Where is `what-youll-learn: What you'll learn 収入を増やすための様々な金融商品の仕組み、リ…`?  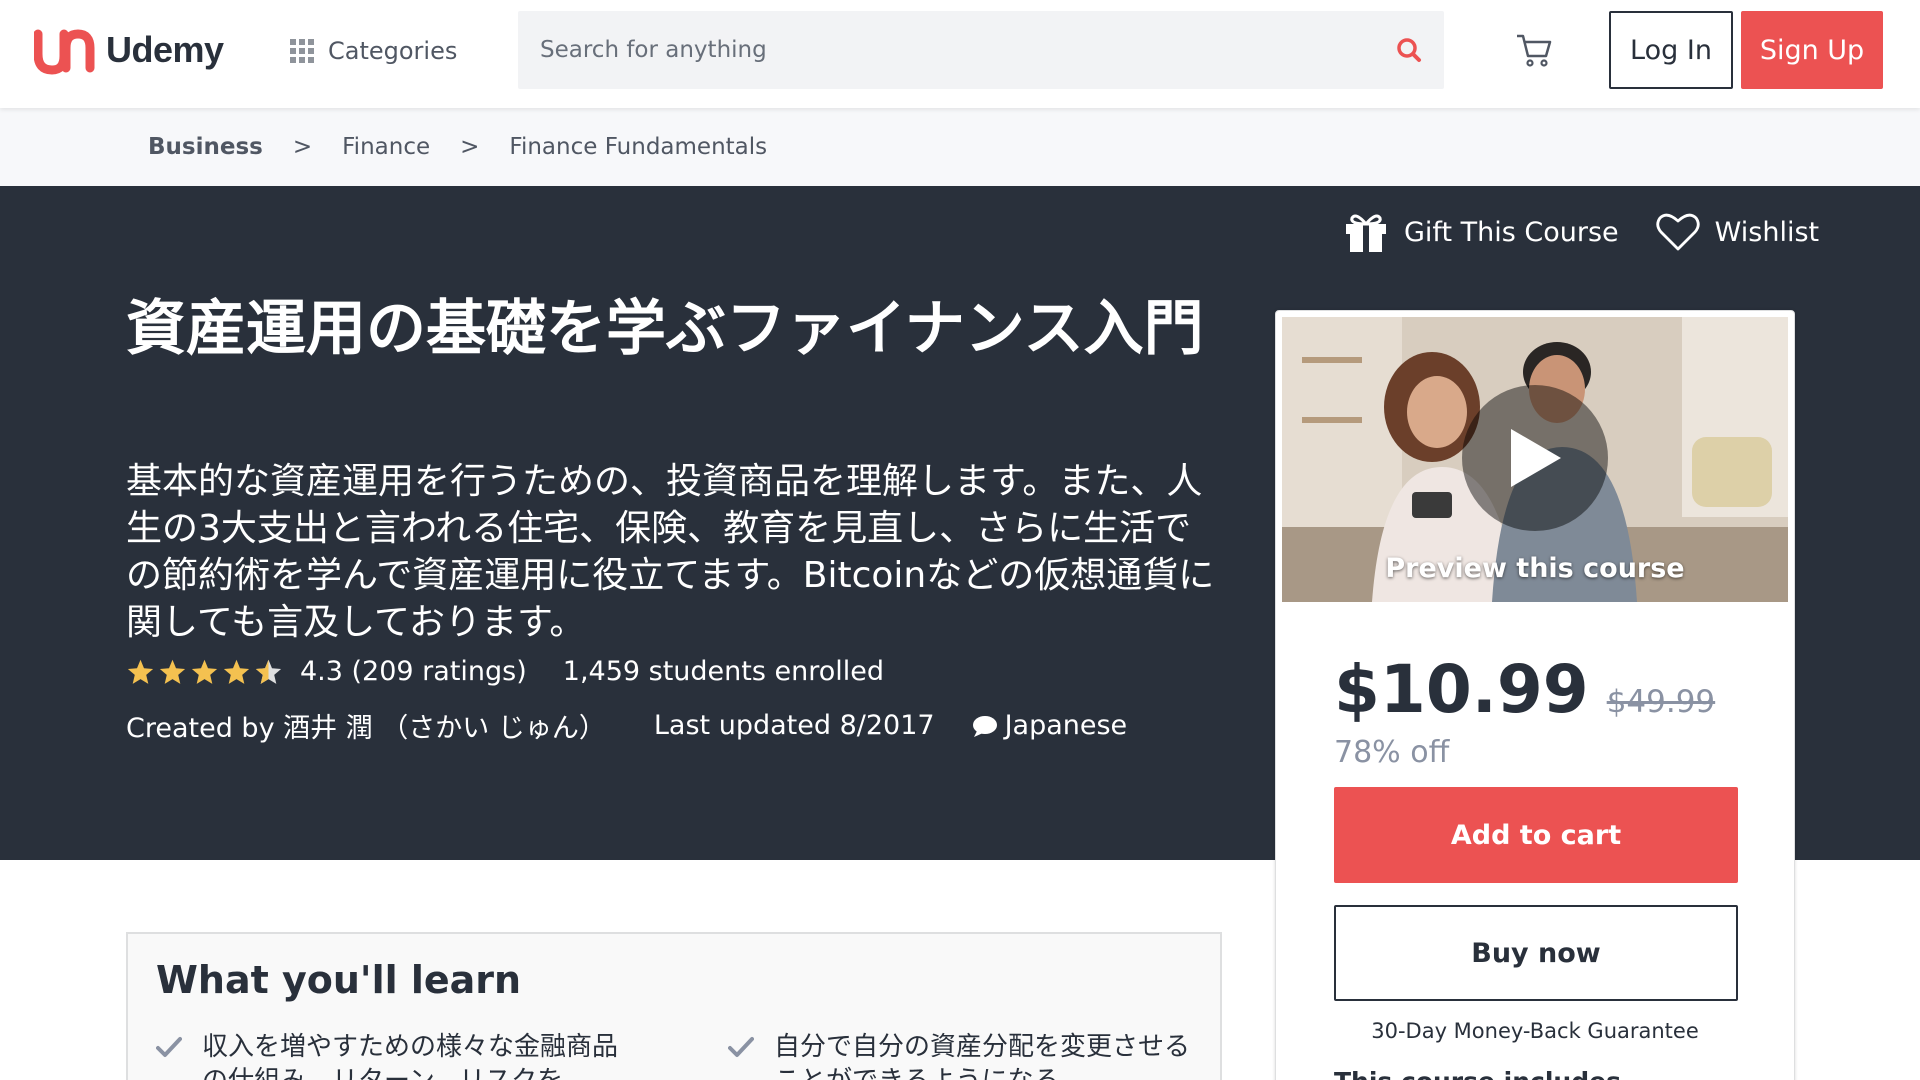 what-youll-learn: What you'll learn 収入を増やすための様々な金融商品の仕組み、リ… is located at coordinates (674, 1006).